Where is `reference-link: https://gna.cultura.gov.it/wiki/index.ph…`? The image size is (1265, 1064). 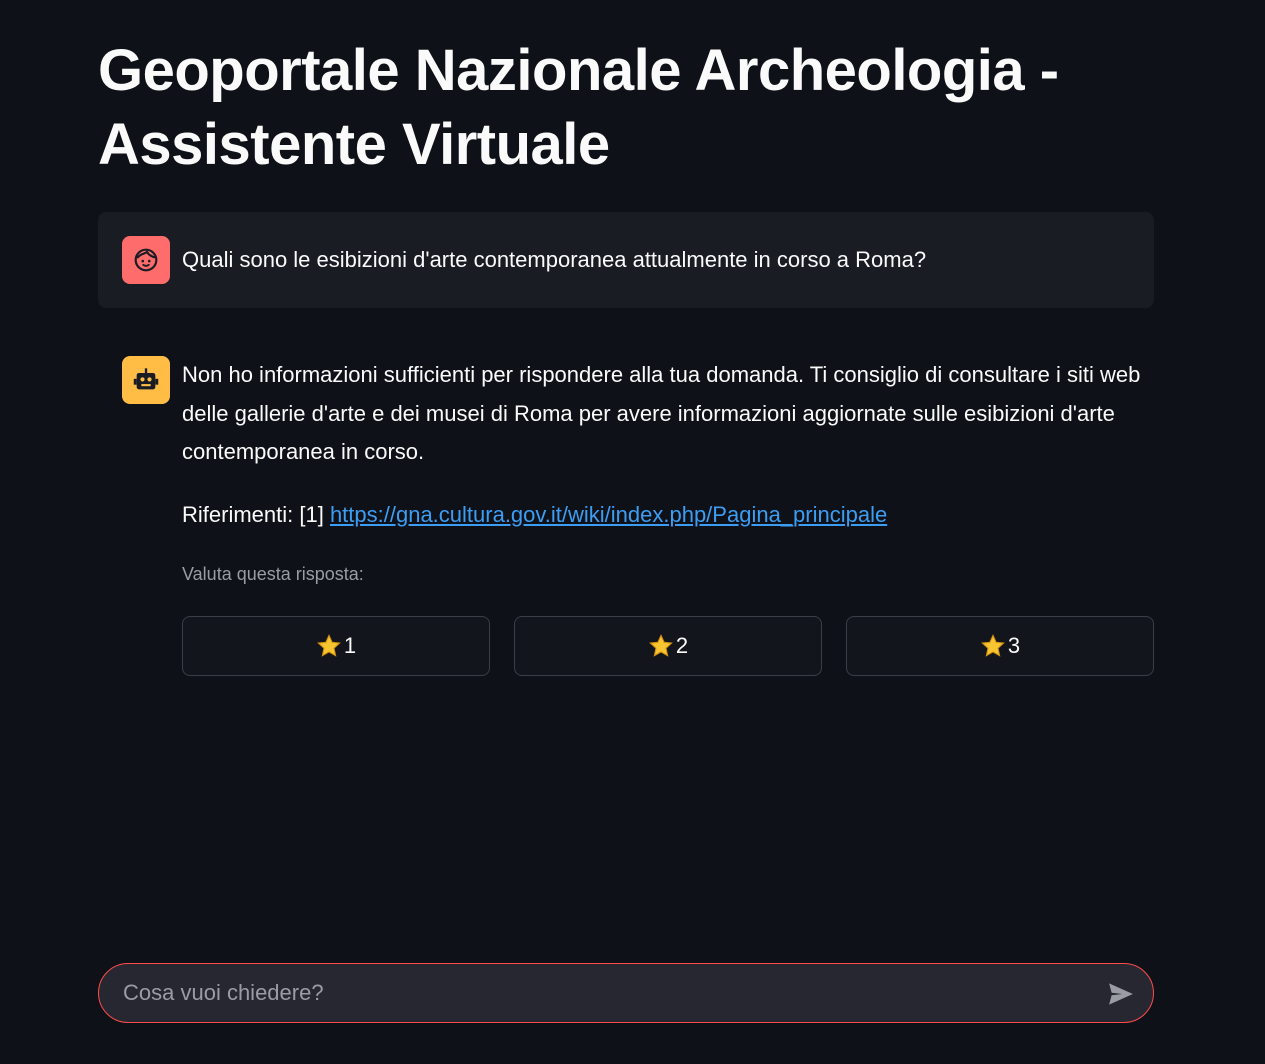
reference-link: https://gna.cultura.gov.it/wiki/index.ph… is located at coordinates (608, 514).